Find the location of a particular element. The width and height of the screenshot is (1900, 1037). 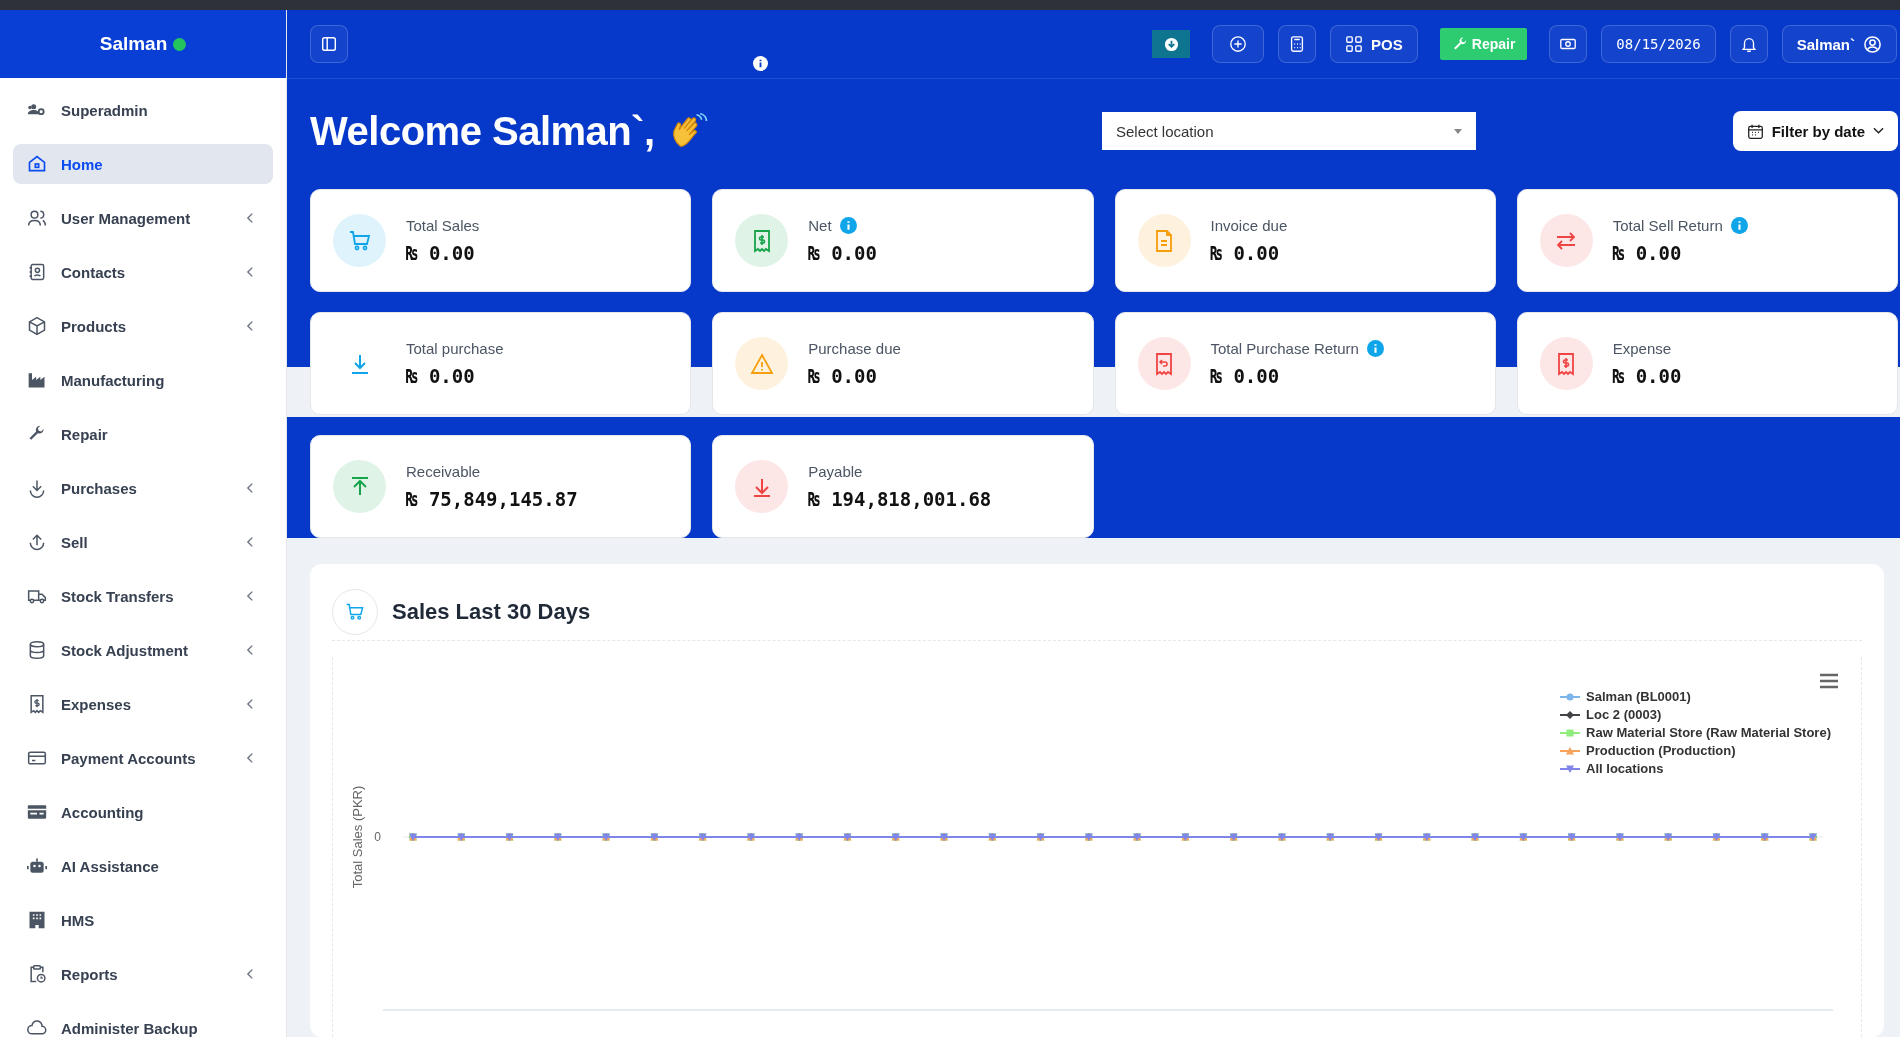

sidebar-item: Purchases is located at coordinates (143, 488).